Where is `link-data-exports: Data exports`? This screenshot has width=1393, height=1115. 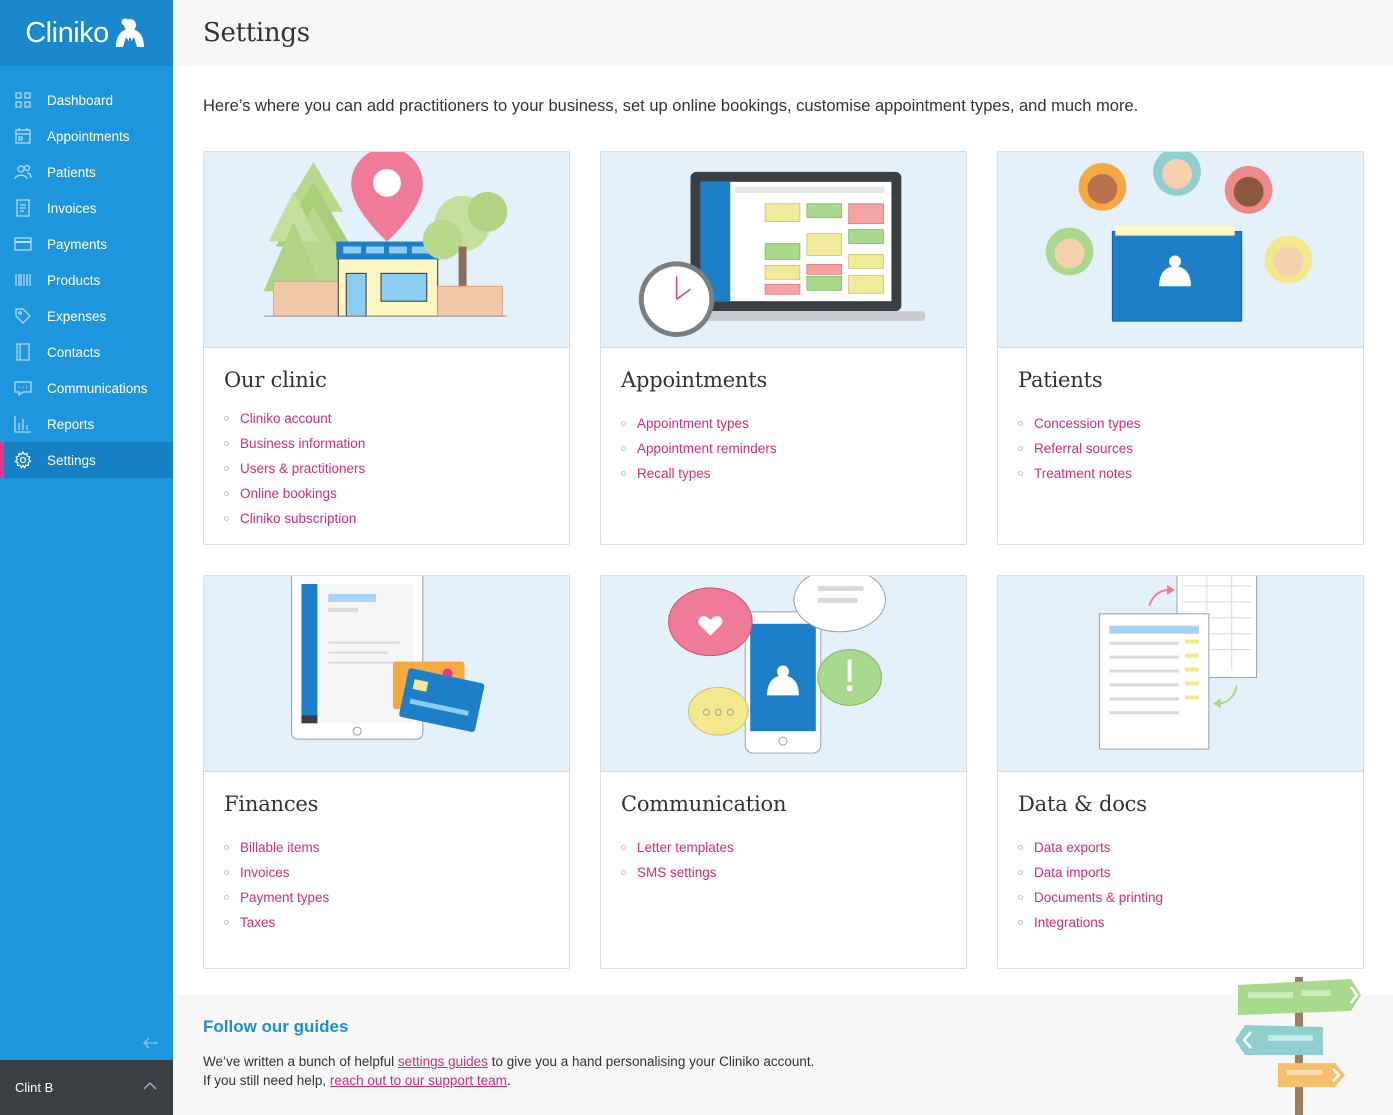 link-data-exports: Data exports is located at coordinates (1190, 847).